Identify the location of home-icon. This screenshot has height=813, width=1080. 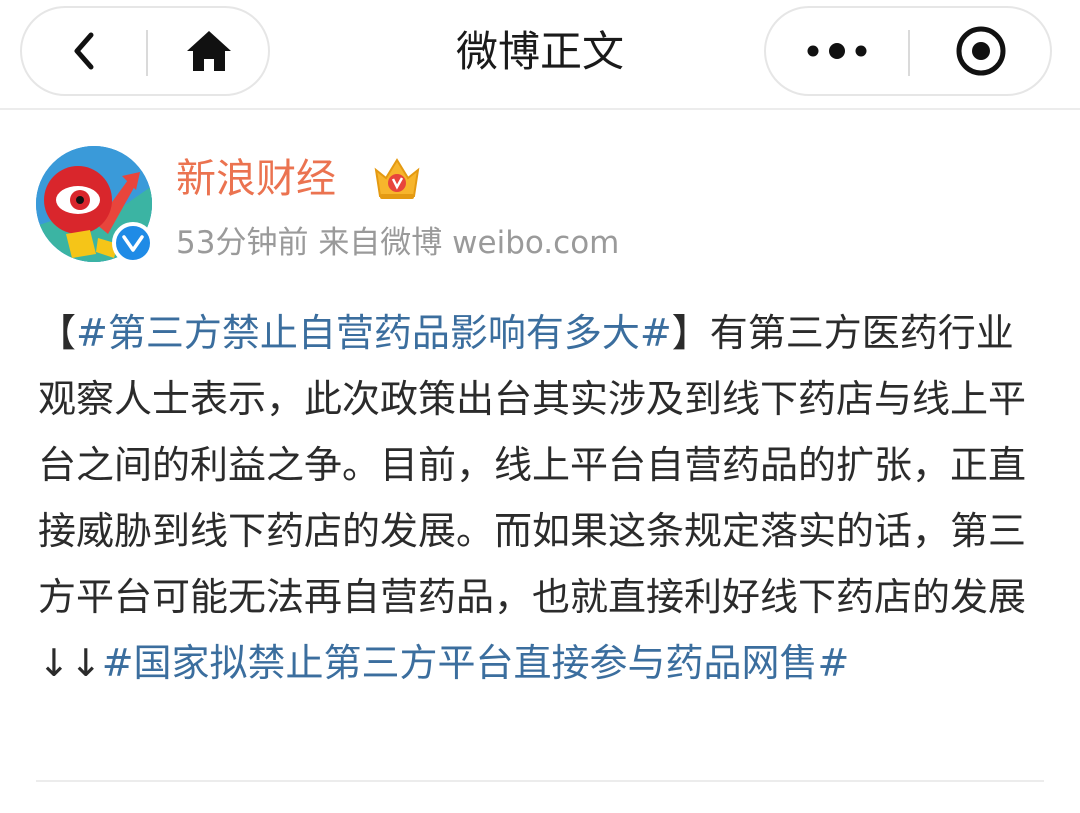
(209, 51).